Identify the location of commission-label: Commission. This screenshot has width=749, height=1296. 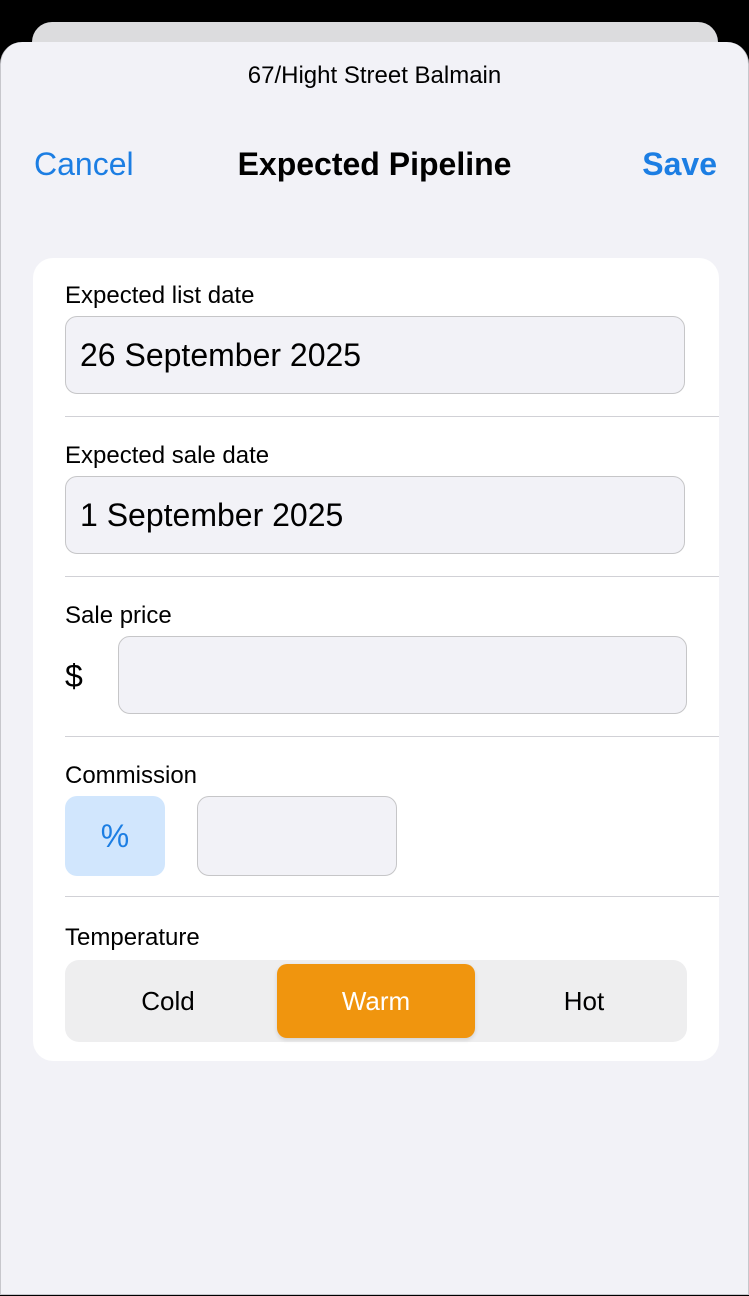
(131, 775).